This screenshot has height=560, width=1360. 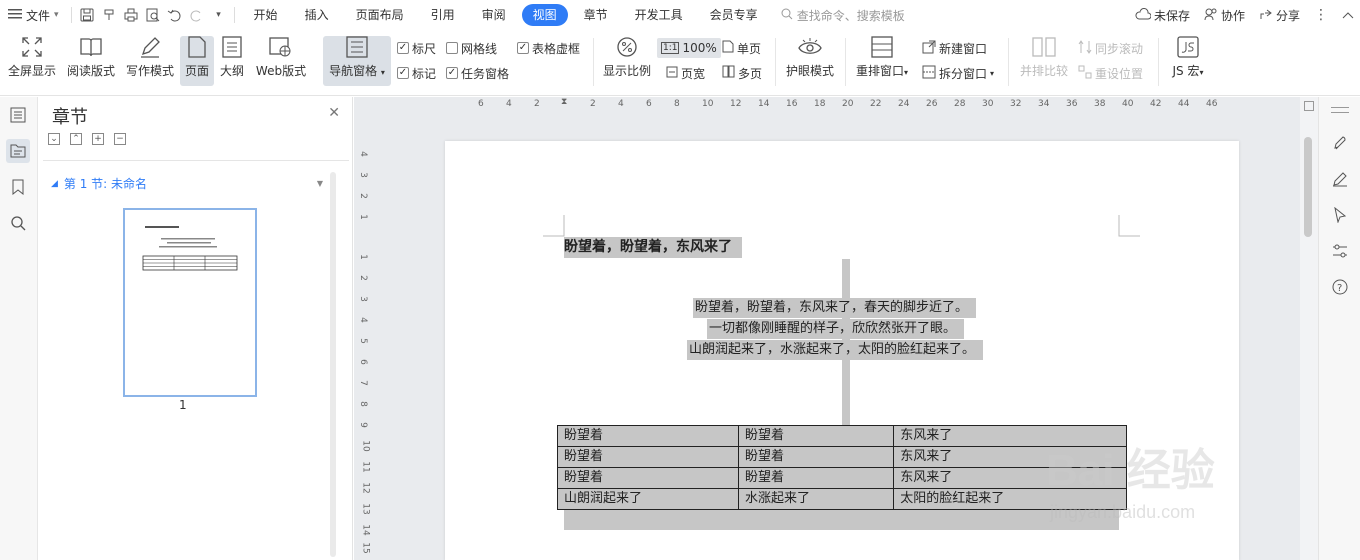 I want to click on settings-sliders-icon, so click(x=1340, y=251).